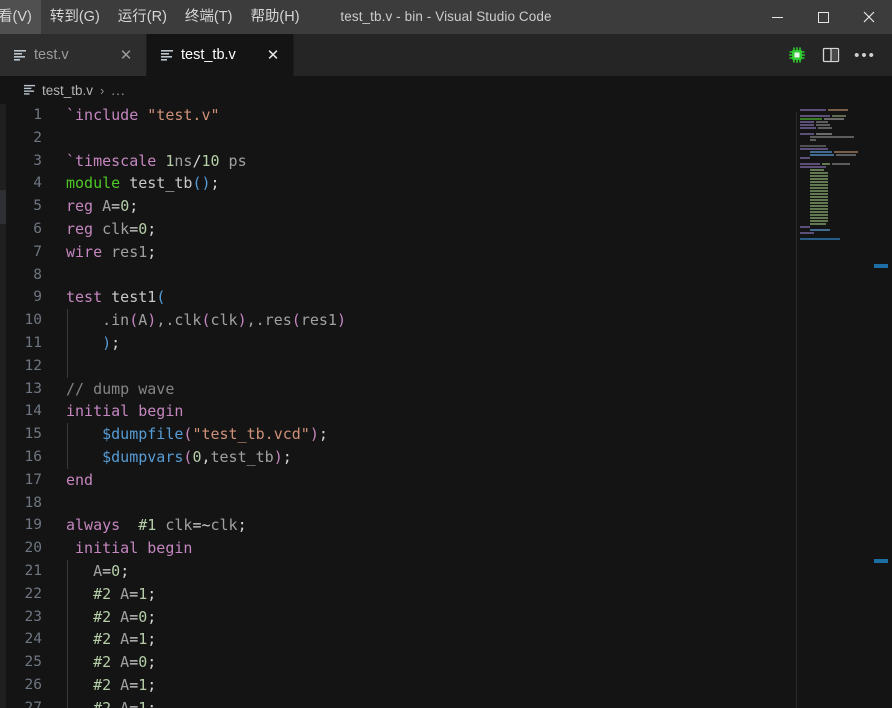 Image resolution: width=892 pixels, height=708 pixels. I want to click on minimize-button, so click(777, 17).